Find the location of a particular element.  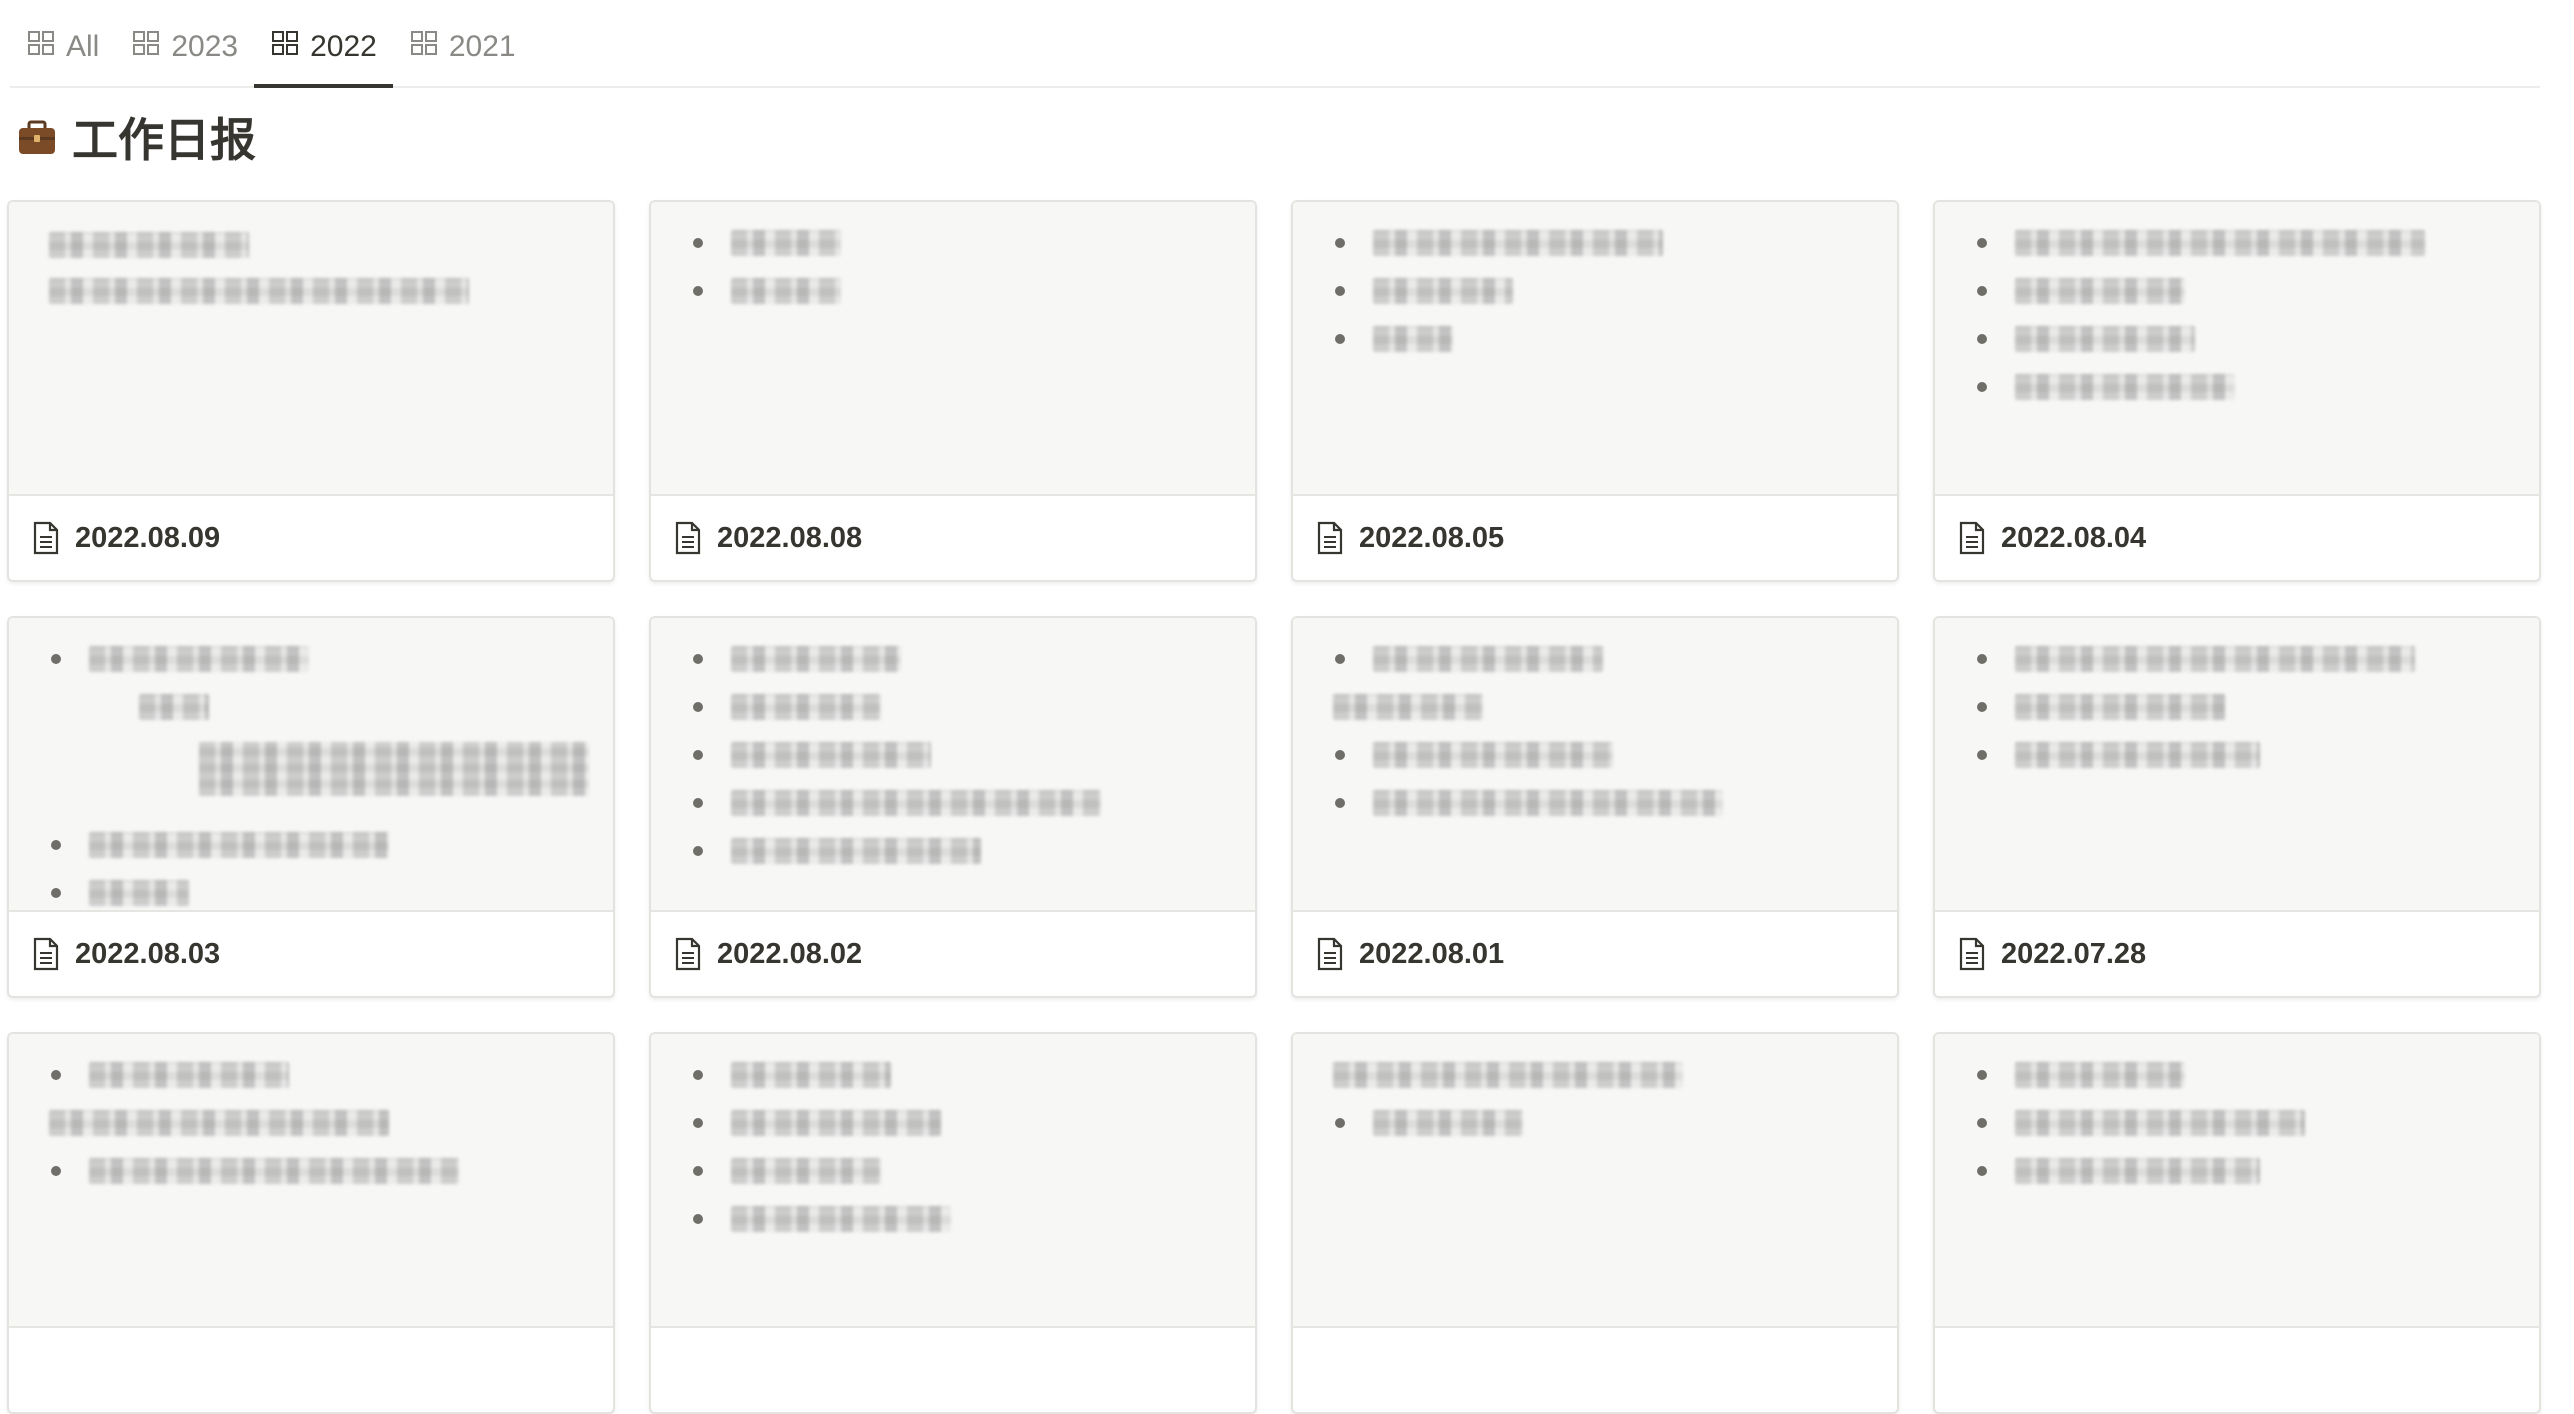

gallery-card: 2022.08.04 is located at coordinates (2237, 391).